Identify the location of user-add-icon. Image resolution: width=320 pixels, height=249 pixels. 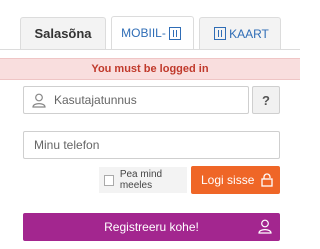
(265, 228).